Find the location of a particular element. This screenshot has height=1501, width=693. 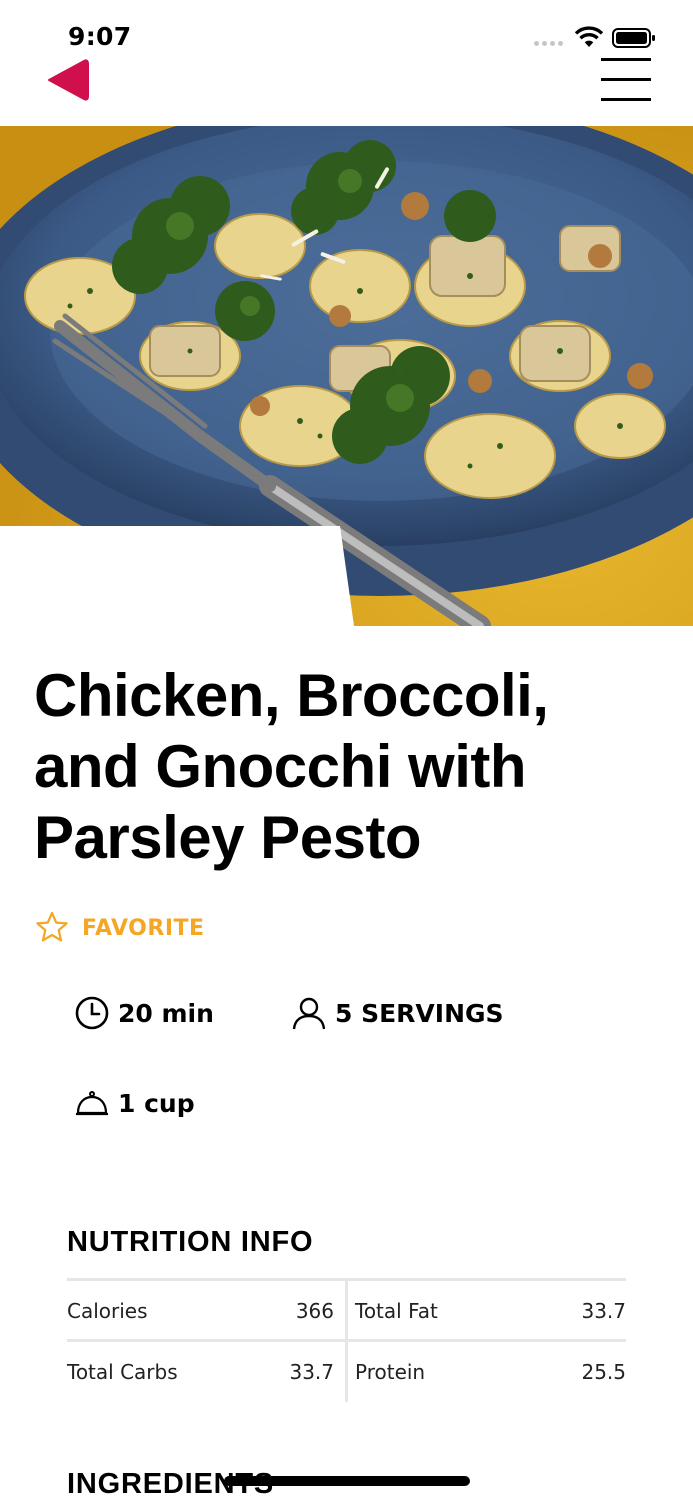

back-triangle-icon is located at coordinates (68, 80).